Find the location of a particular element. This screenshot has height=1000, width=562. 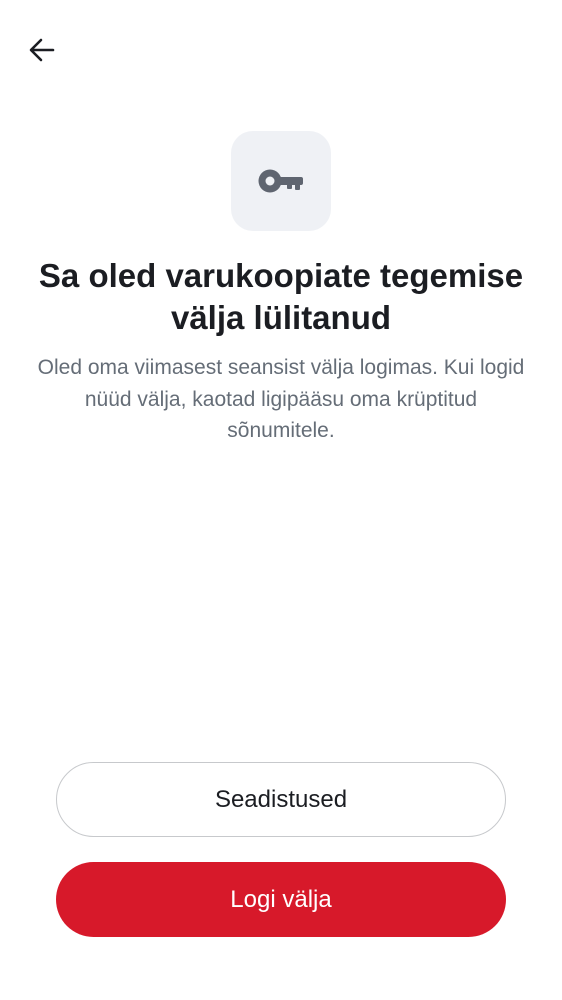

arrow-left-icon is located at coordinates (42, 50).